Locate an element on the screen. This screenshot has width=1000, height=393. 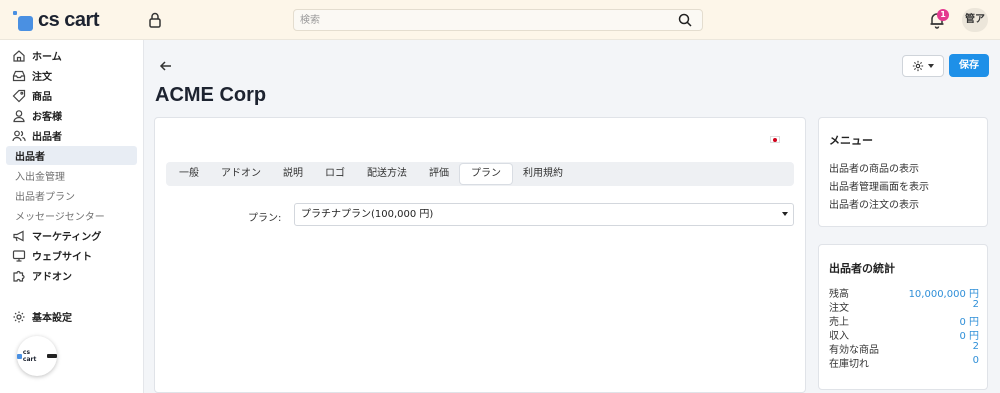
widget-logo: cs cart is located at coordinates (37, 356).